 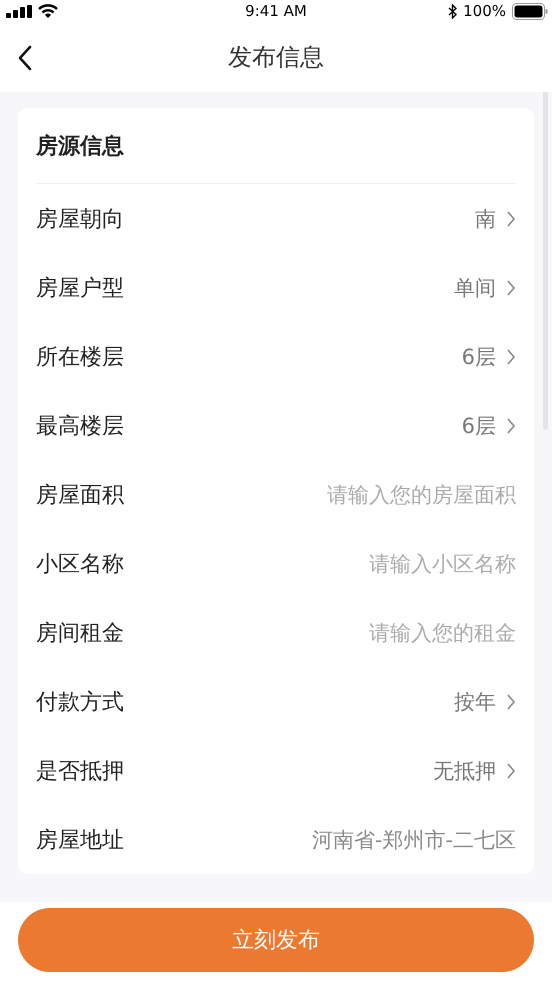 What do you see at coordinates (80, 564) in the screenshot?
I see `field-label: 小区名称` at bounding box center [80, 564].